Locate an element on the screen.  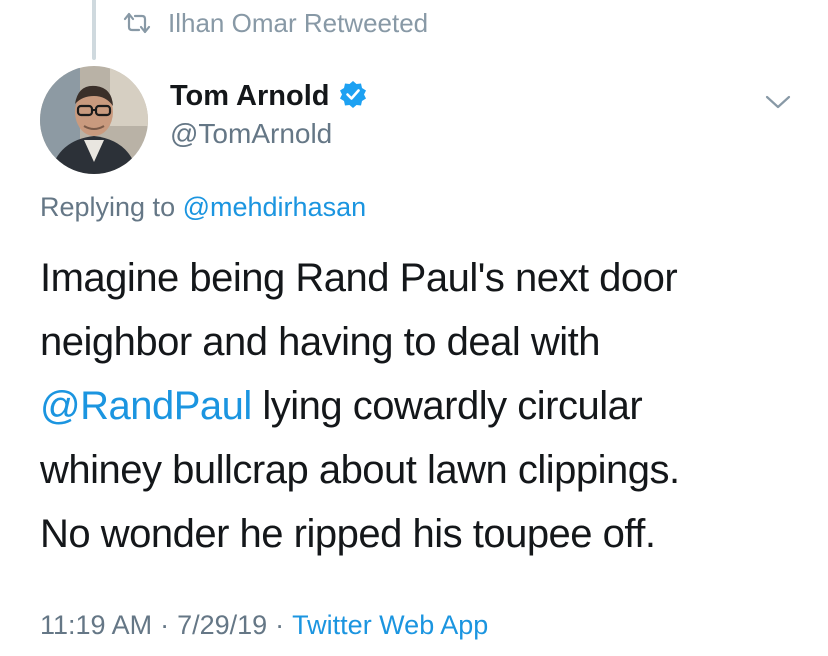
tweet-date: 7/29/19 is located at coordinates (222, 625).